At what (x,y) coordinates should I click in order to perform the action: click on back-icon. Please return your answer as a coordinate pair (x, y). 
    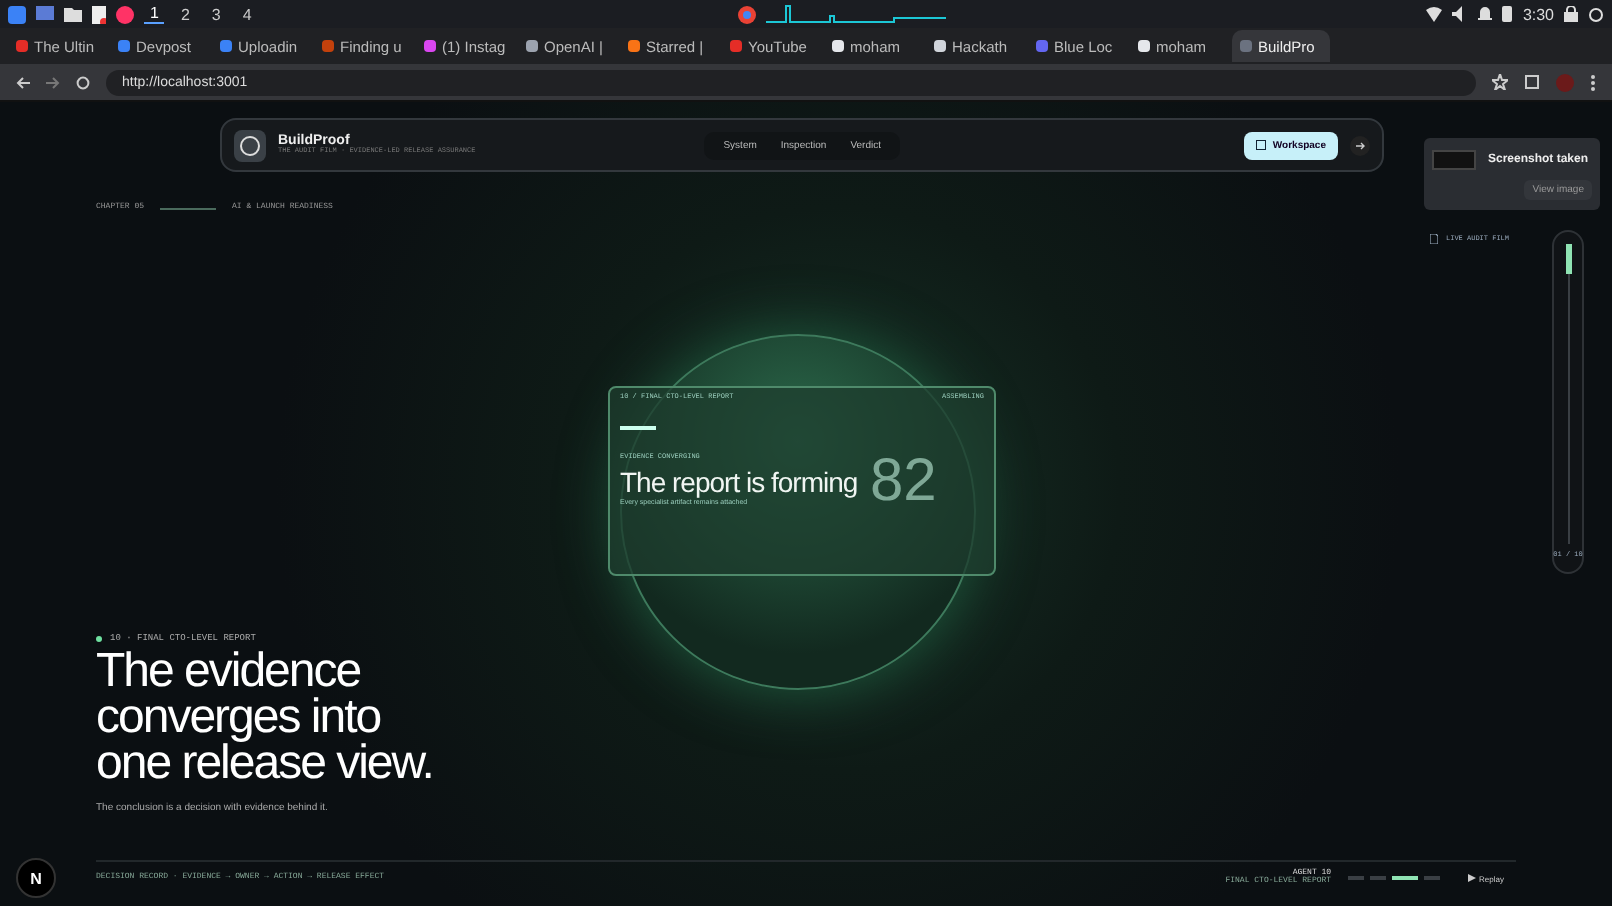
    Looking at the image, I should click on (23, 82).